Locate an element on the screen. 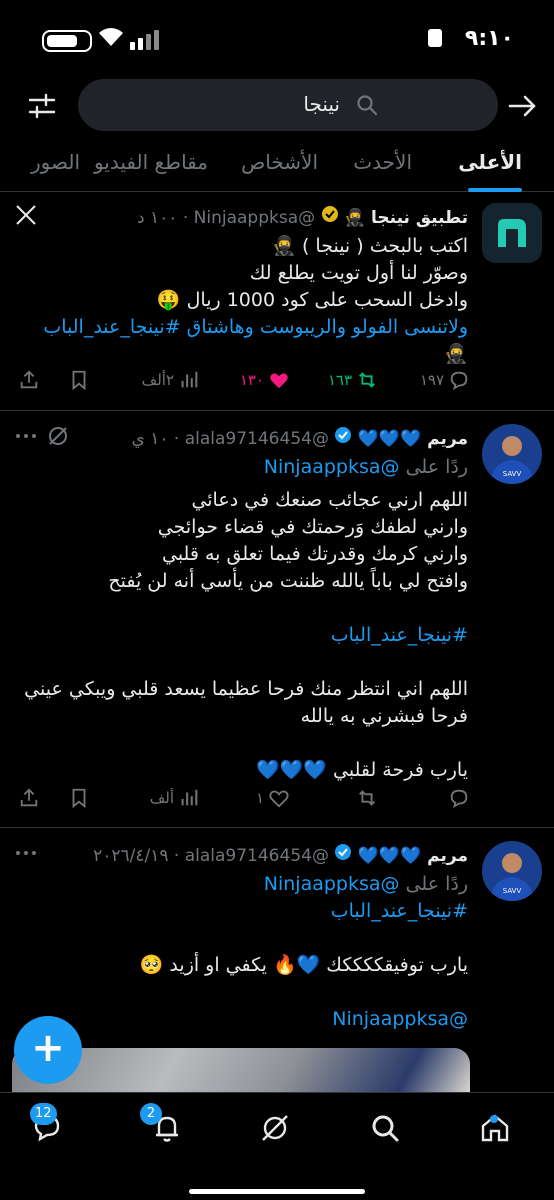  post-actions: ١ ألف is located at coordinates (240, 801).